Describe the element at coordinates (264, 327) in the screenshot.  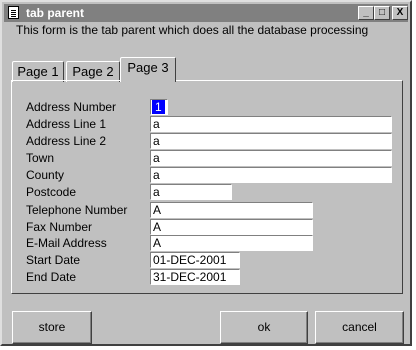
I see `ok-button: ok` at that location.